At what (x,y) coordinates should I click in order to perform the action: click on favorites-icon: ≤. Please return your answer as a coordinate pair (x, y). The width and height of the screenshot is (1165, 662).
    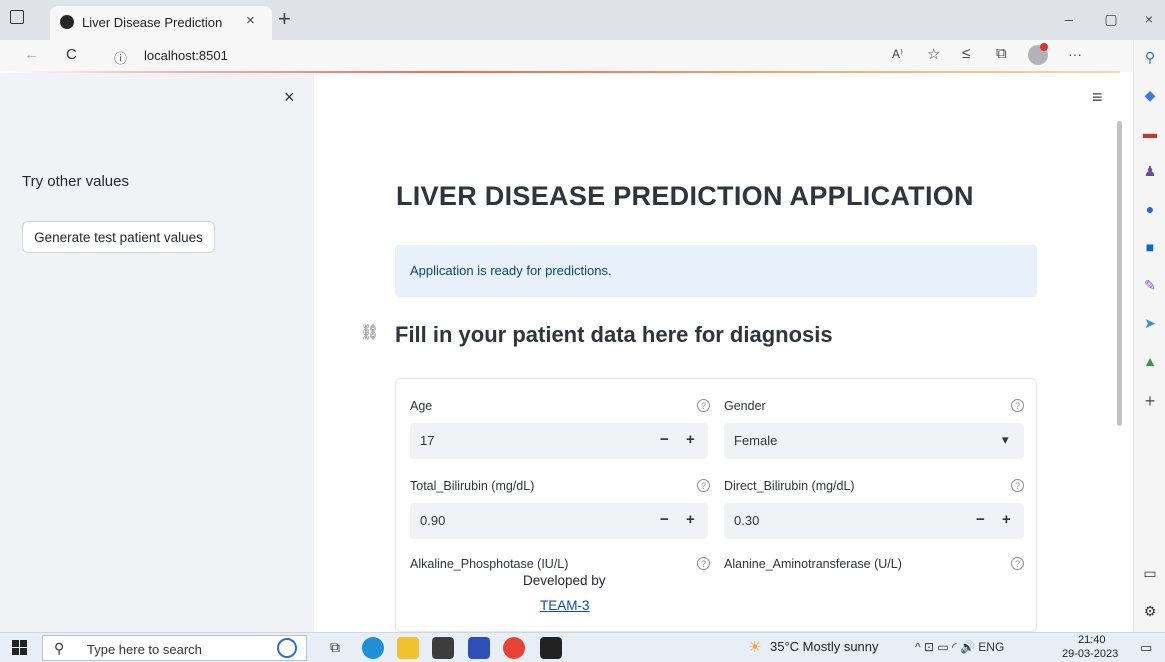
    Looking at the image, I should click on (966, 53).